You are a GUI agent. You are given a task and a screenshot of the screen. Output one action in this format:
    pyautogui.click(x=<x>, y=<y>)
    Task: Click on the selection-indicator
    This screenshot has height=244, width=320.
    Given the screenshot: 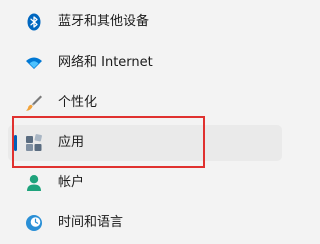 What is the action you would take?
    pyautogui.click(x=15, y=143)
    